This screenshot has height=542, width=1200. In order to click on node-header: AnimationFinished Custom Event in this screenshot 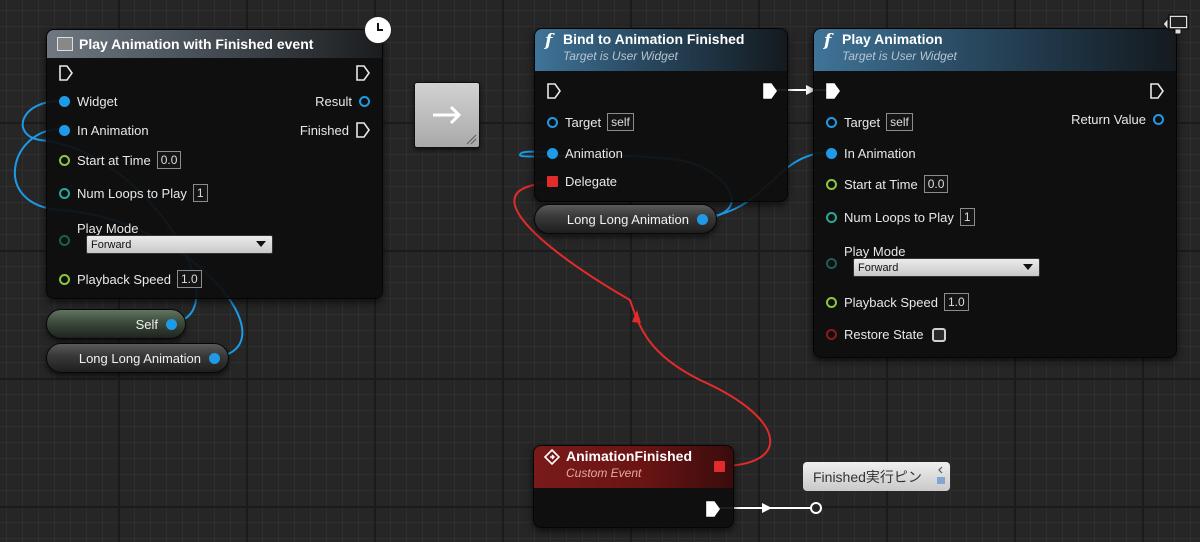, I will do `click(633, 467)`.